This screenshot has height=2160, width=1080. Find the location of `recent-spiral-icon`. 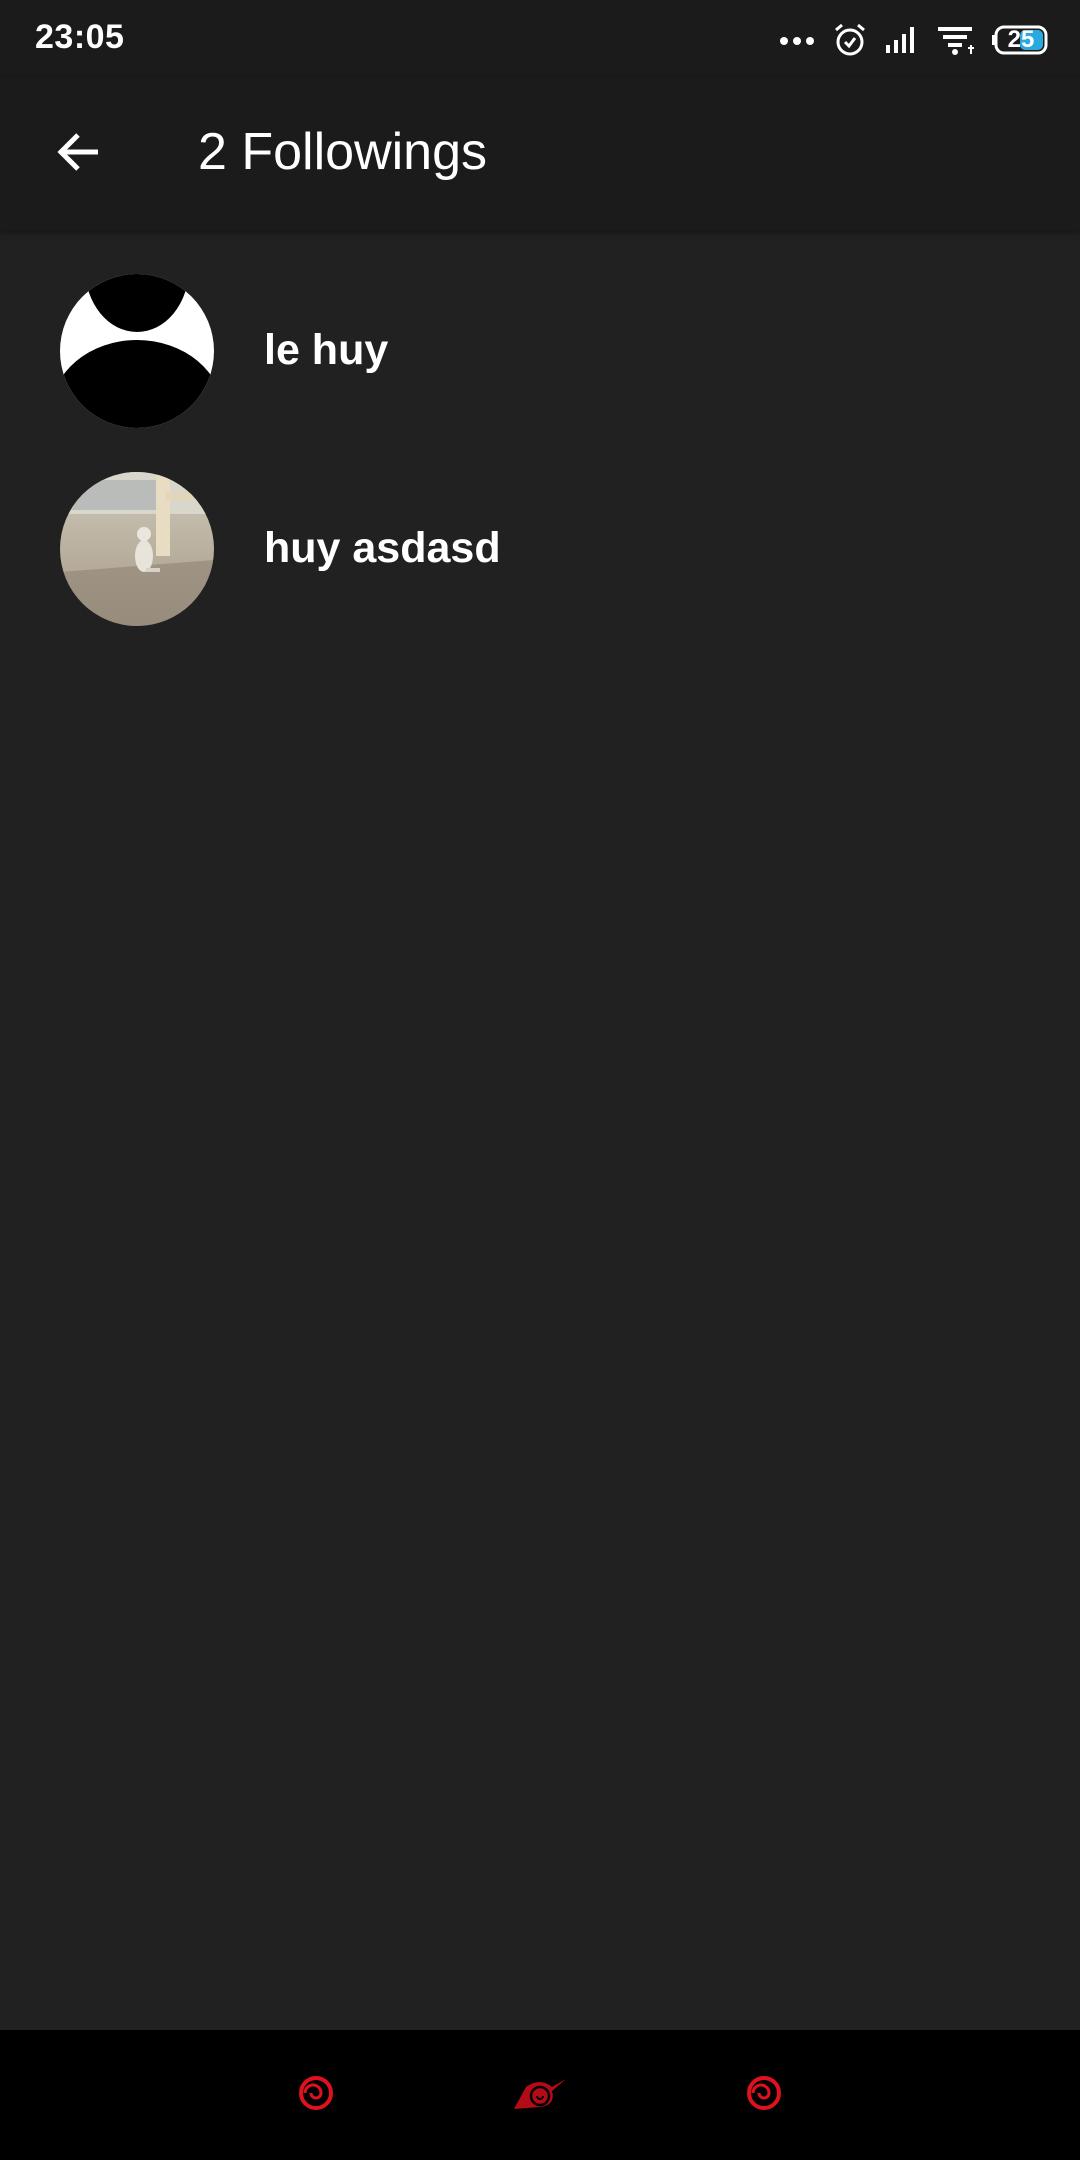

recent-spiral-icon is located at coordinates (764, 2095).